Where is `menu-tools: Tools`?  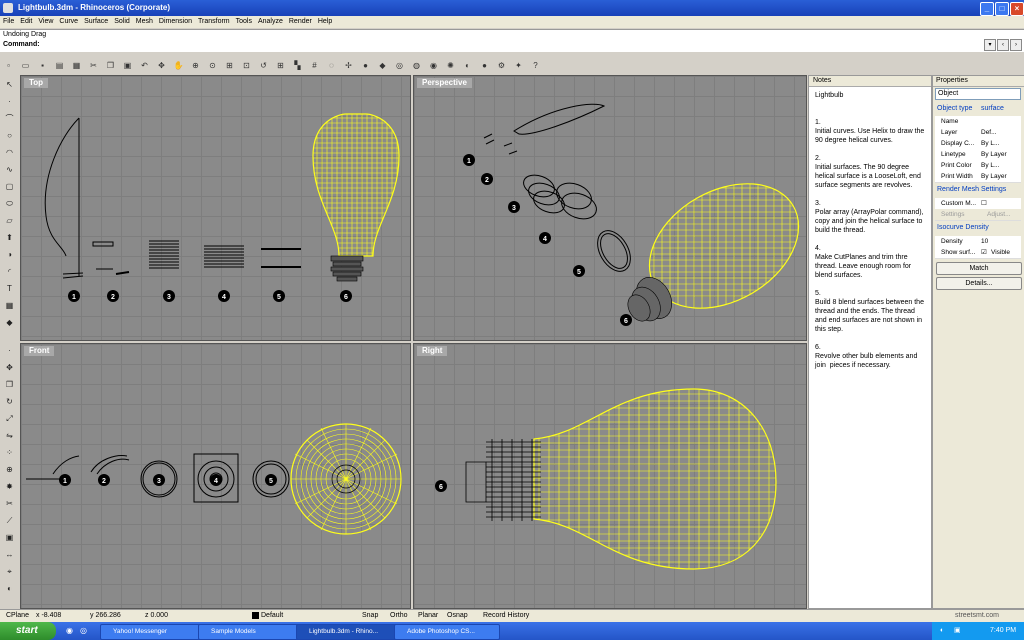 menu-tools: Tools is located at coordinates (244, 22).